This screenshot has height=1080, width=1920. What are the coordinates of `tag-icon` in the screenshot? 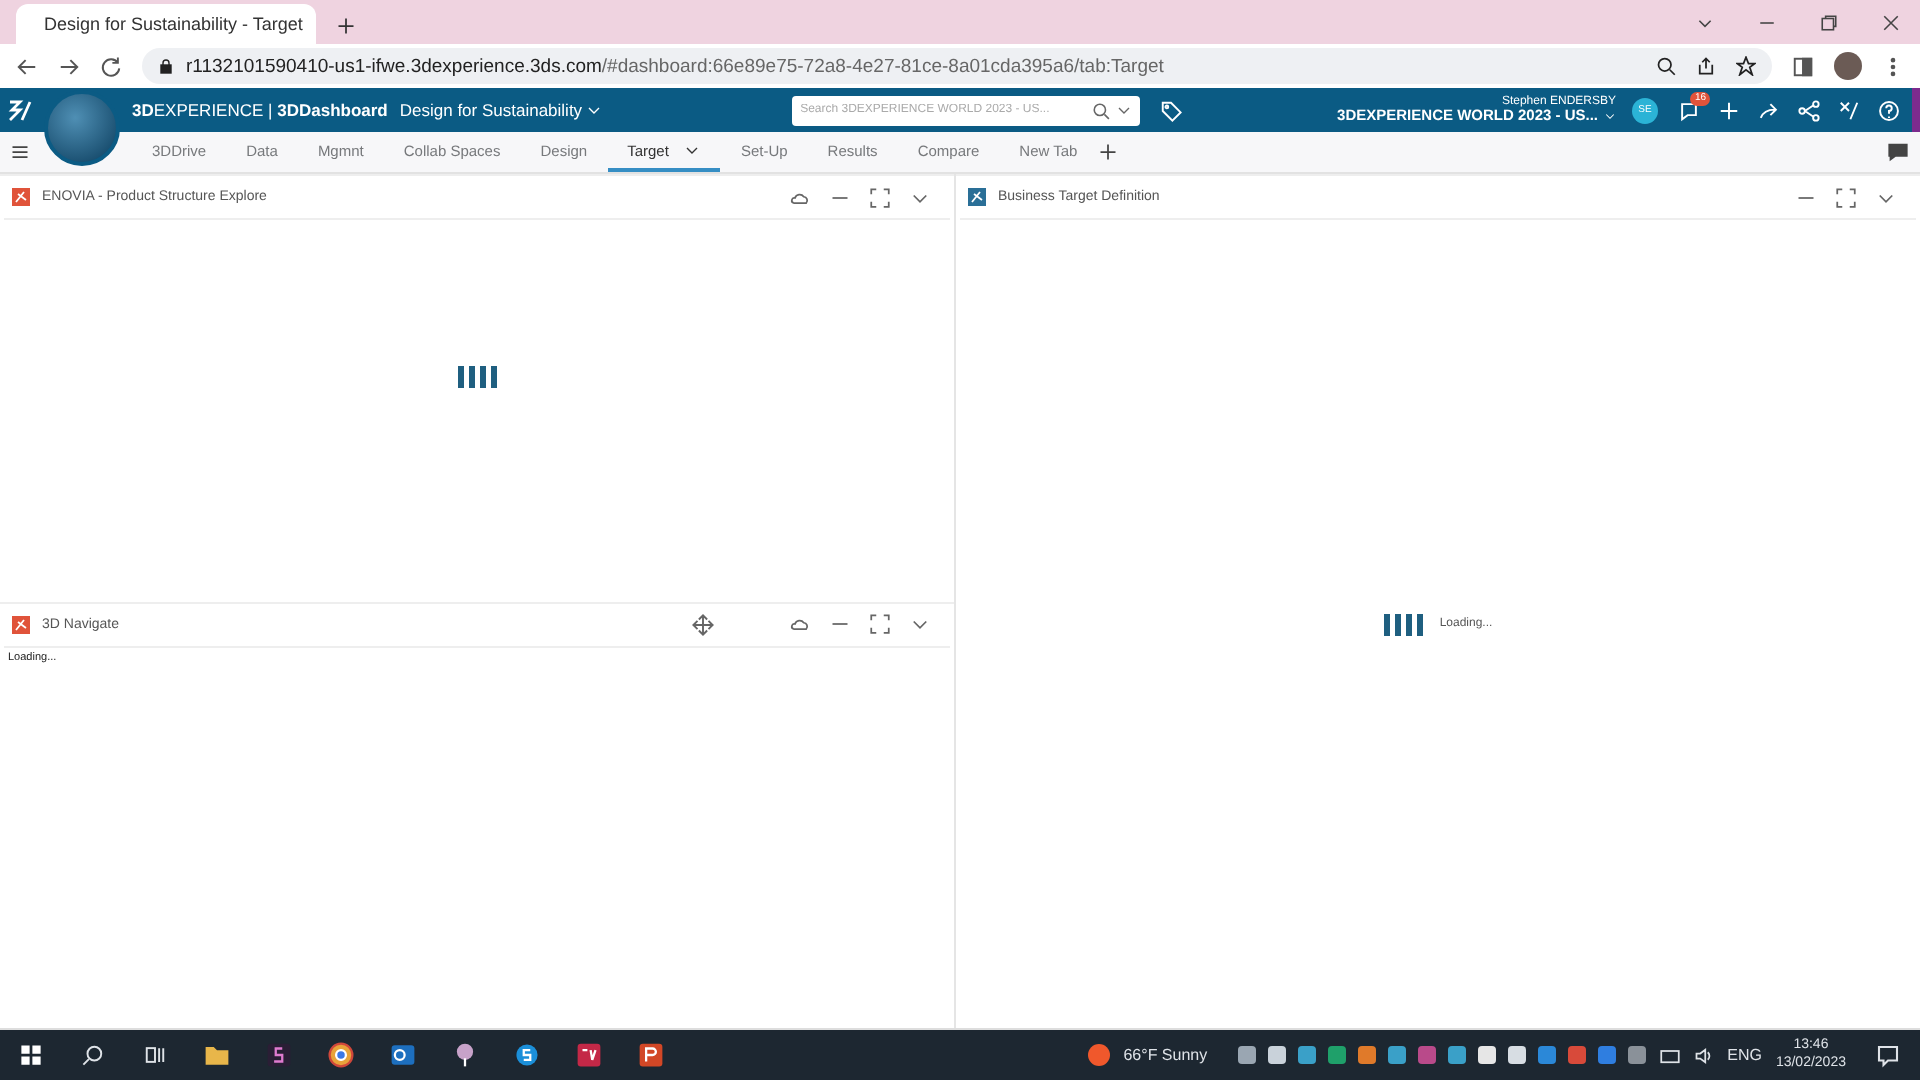 It's located at (1171, 110).